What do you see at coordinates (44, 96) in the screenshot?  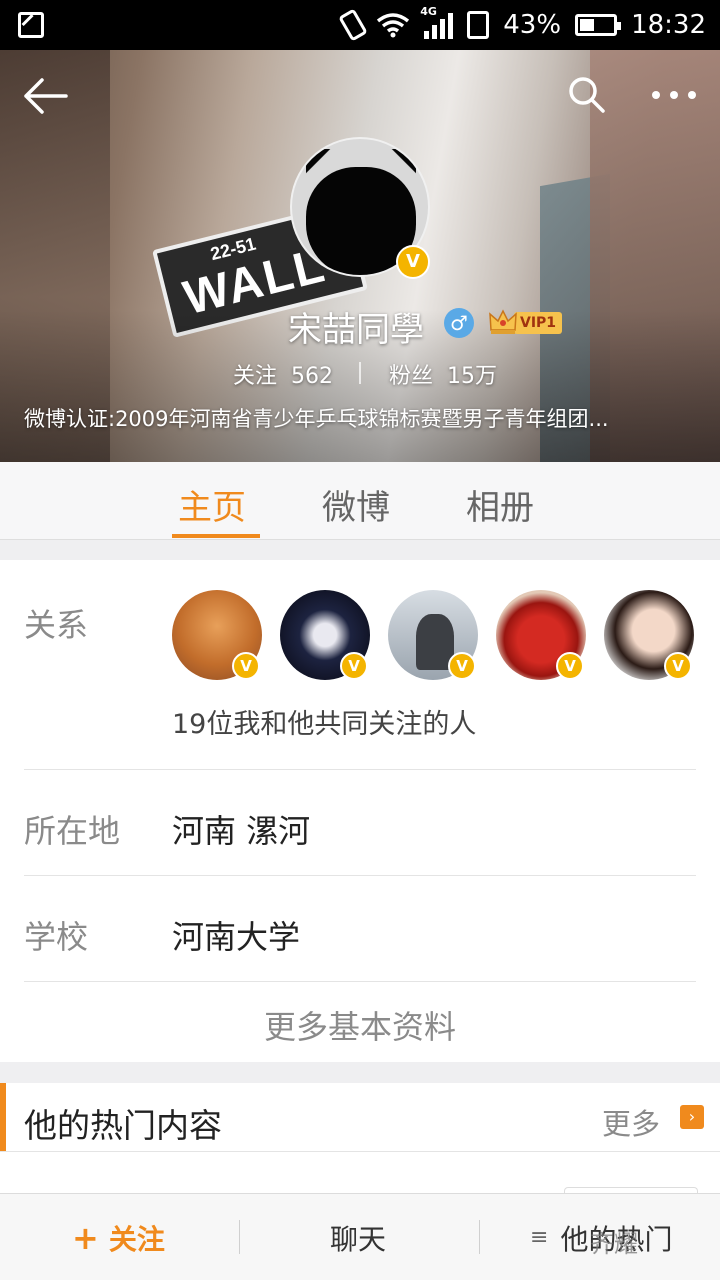 I see `back-arrow-icon` at bounding box center [44, 96].